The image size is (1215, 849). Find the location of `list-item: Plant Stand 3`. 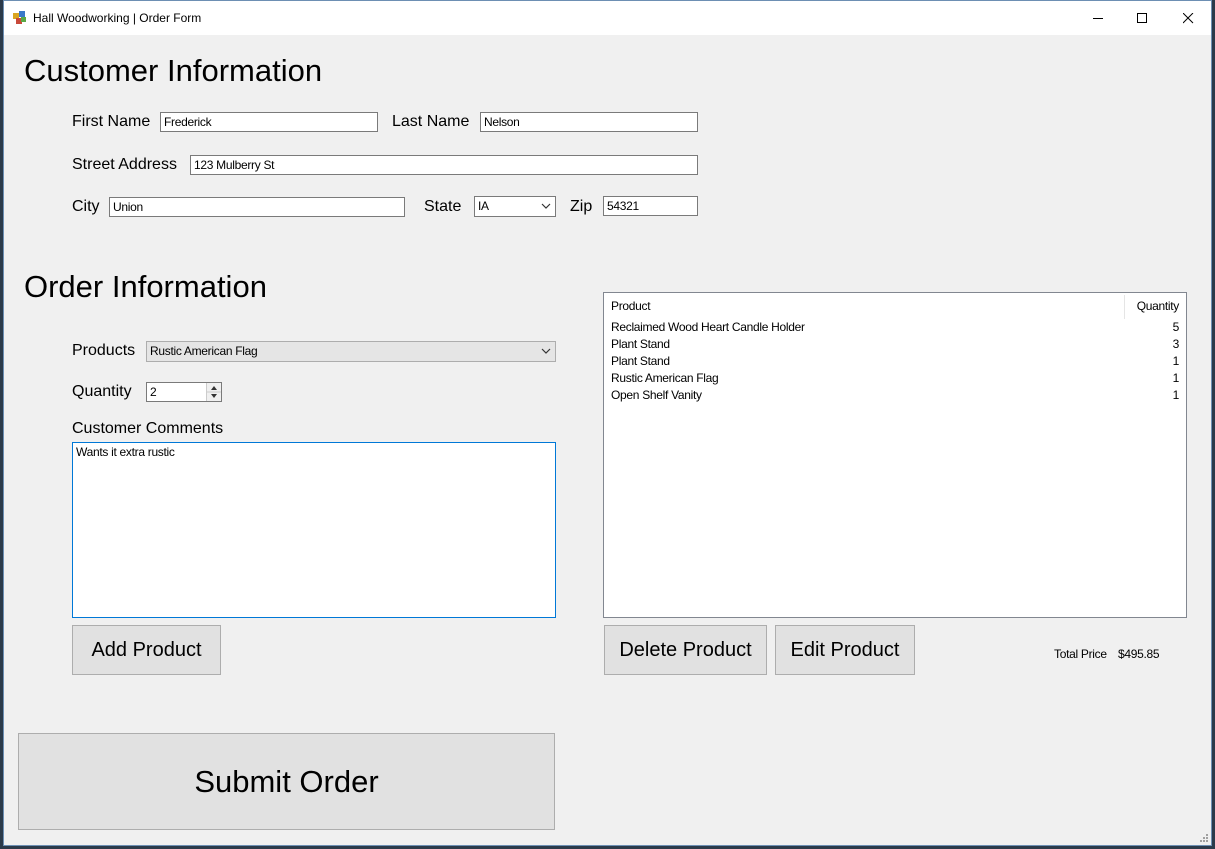

list-item: Plant Stand 3 is located at coordinates (895, 345).